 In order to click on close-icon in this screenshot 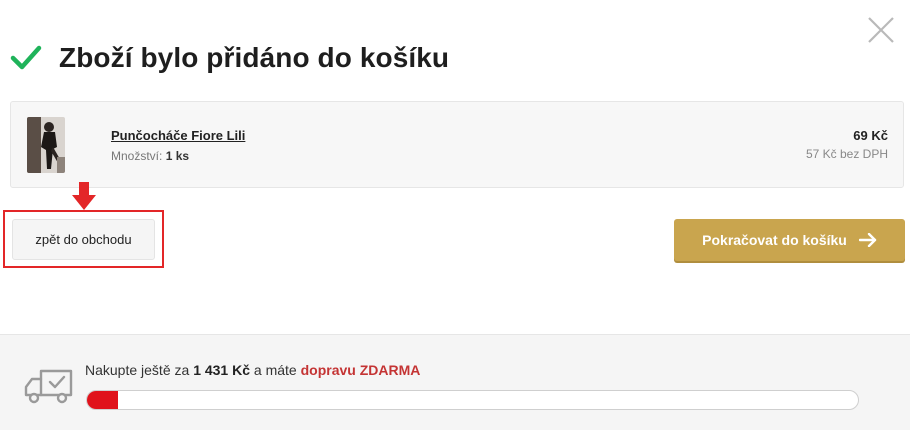, I will do `click(881, 30)`.